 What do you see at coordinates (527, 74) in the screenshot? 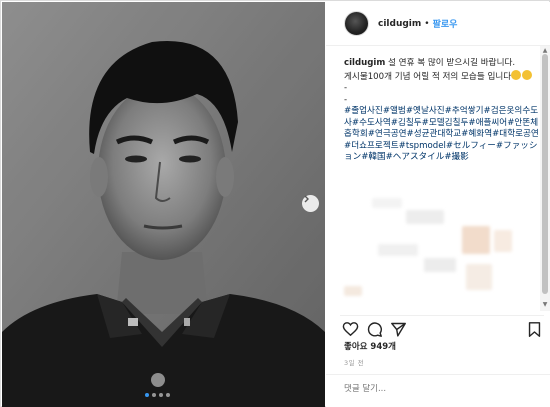
I see `grin-emoji-icon` at bounding box center [527, 74].